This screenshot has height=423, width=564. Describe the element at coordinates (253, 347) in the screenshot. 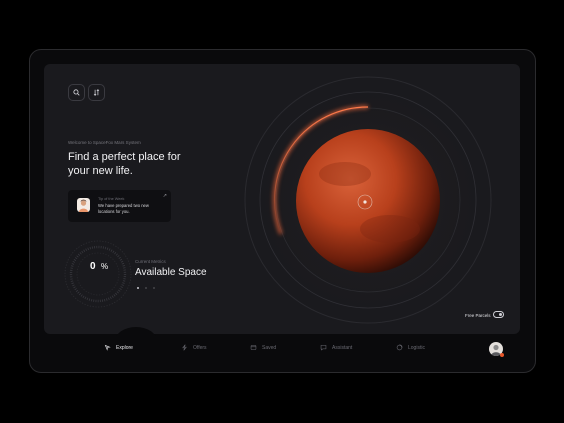

I see `saved-icon` at that location.